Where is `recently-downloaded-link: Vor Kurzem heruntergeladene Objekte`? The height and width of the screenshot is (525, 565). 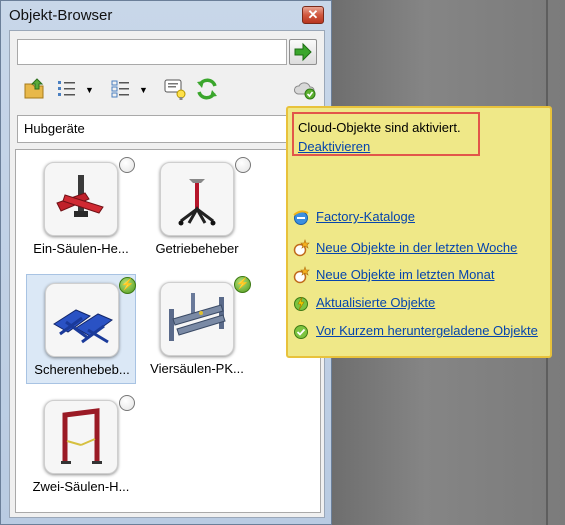
recently-downloaded-link: Vor Kurzem heruntergeladene Objekte is located at coordinates (421, 331).